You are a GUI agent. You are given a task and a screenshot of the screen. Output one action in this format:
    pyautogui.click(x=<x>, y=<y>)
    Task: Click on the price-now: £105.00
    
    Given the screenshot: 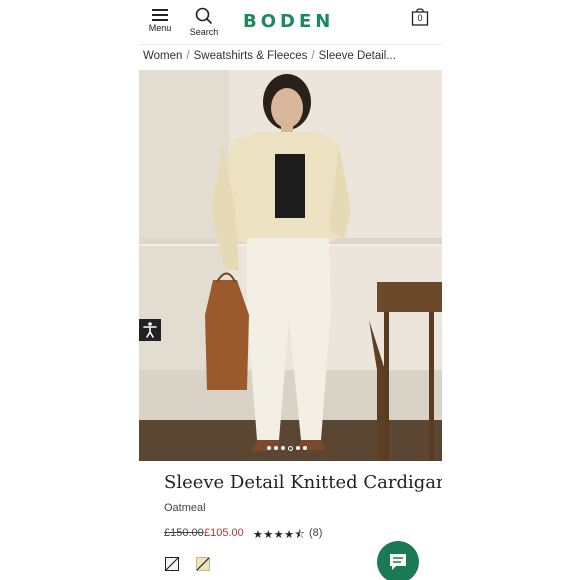 What is the action you would take?
    pyautogui.click(x=224, y=533)
    